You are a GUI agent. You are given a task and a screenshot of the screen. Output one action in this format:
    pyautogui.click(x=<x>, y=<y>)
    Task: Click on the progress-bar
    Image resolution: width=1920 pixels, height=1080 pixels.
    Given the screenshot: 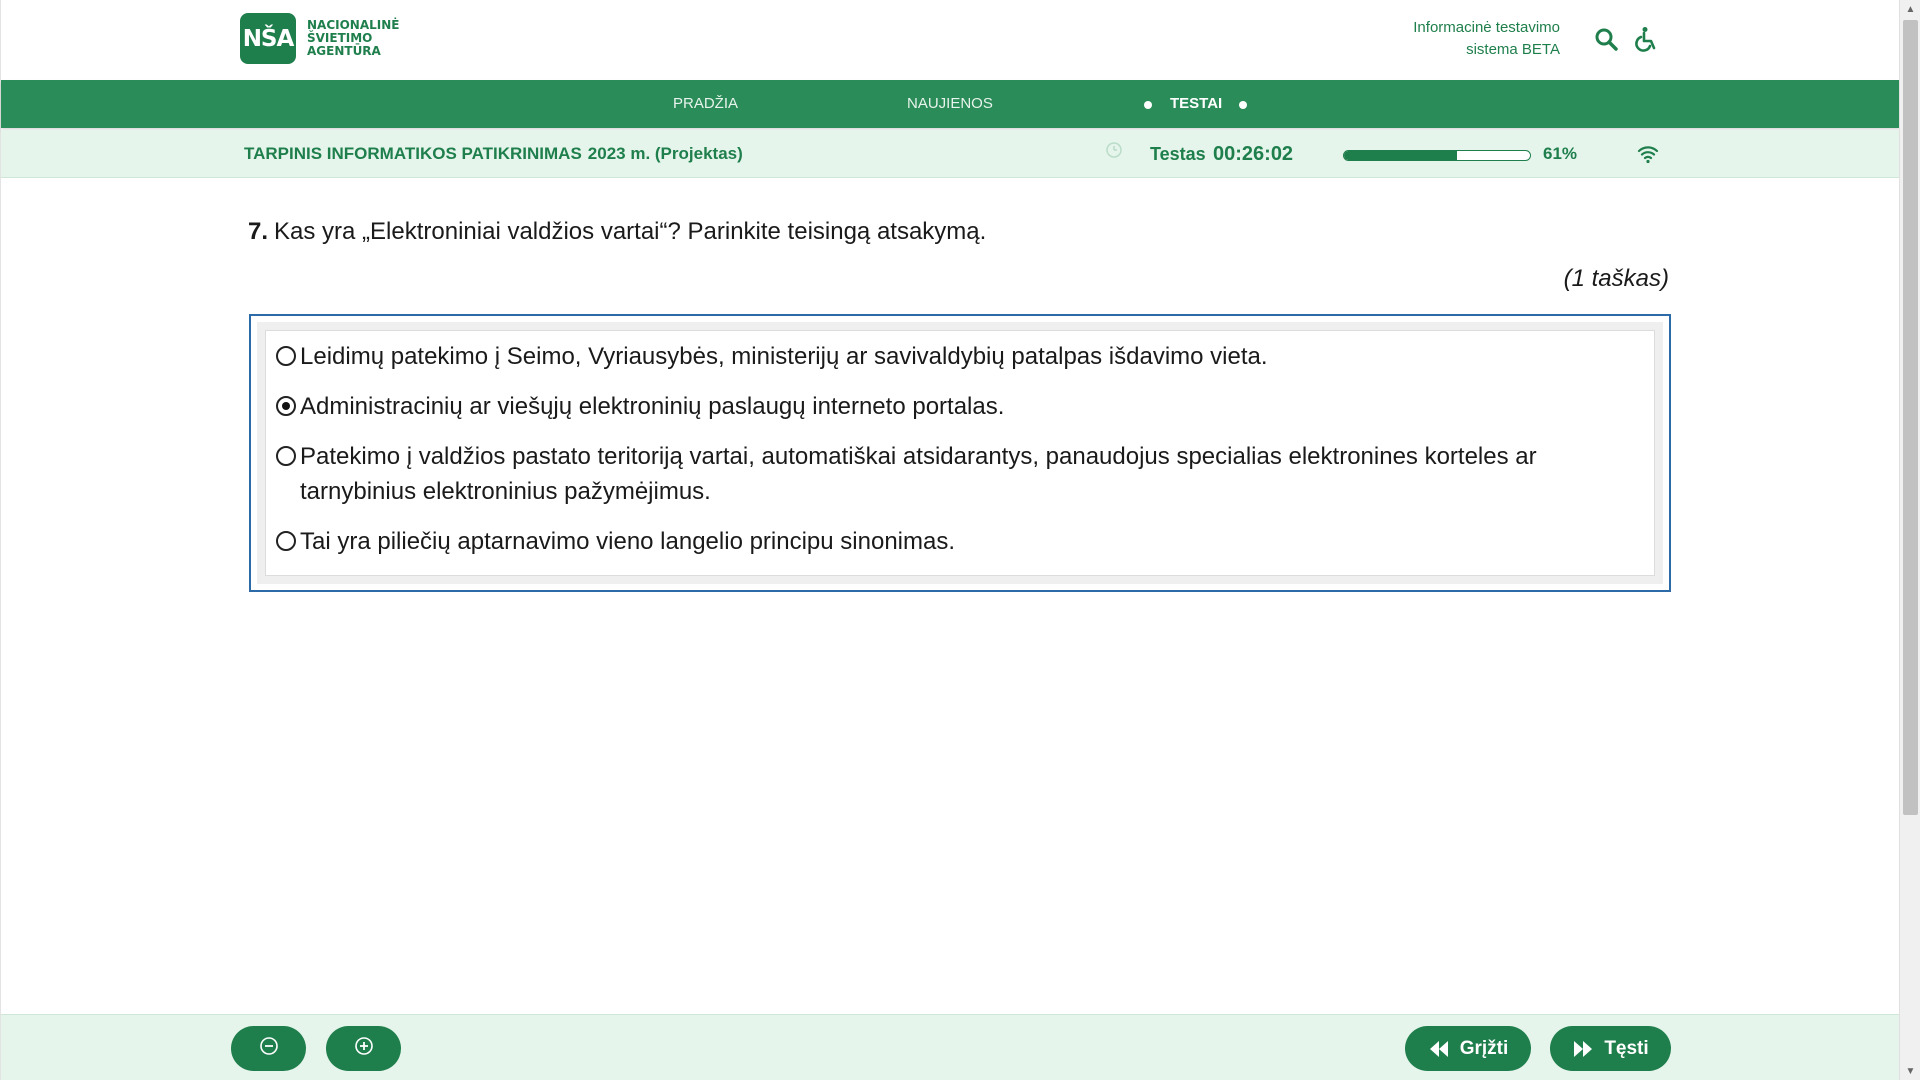 What is the action you would take?
    pyautogui.click(x=1437, y=155)
    